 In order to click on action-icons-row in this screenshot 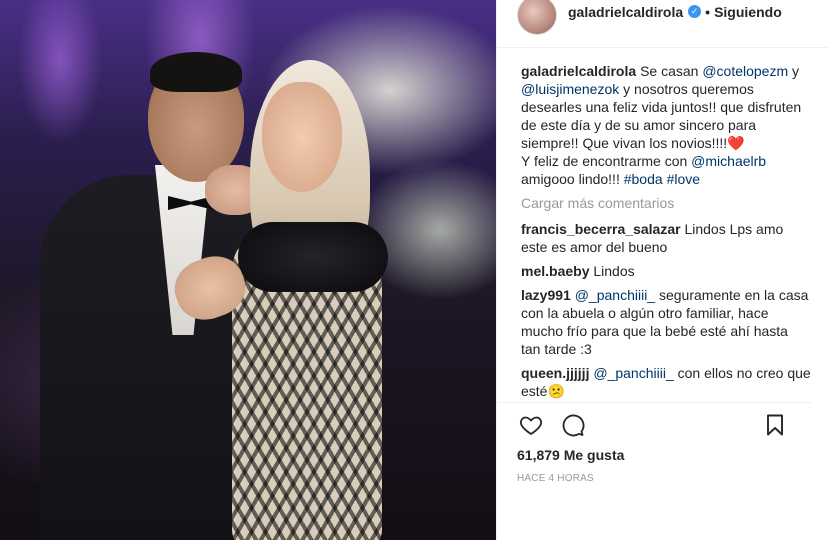, I will do `click(656, 425)`.